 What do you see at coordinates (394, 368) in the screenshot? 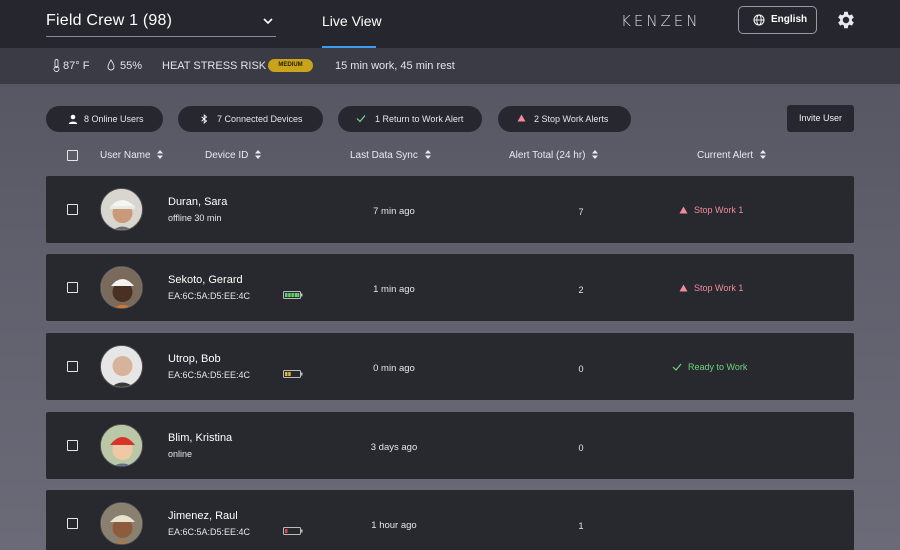
I see `last-sync: 0 min ago` at bounding box center [394, 368].